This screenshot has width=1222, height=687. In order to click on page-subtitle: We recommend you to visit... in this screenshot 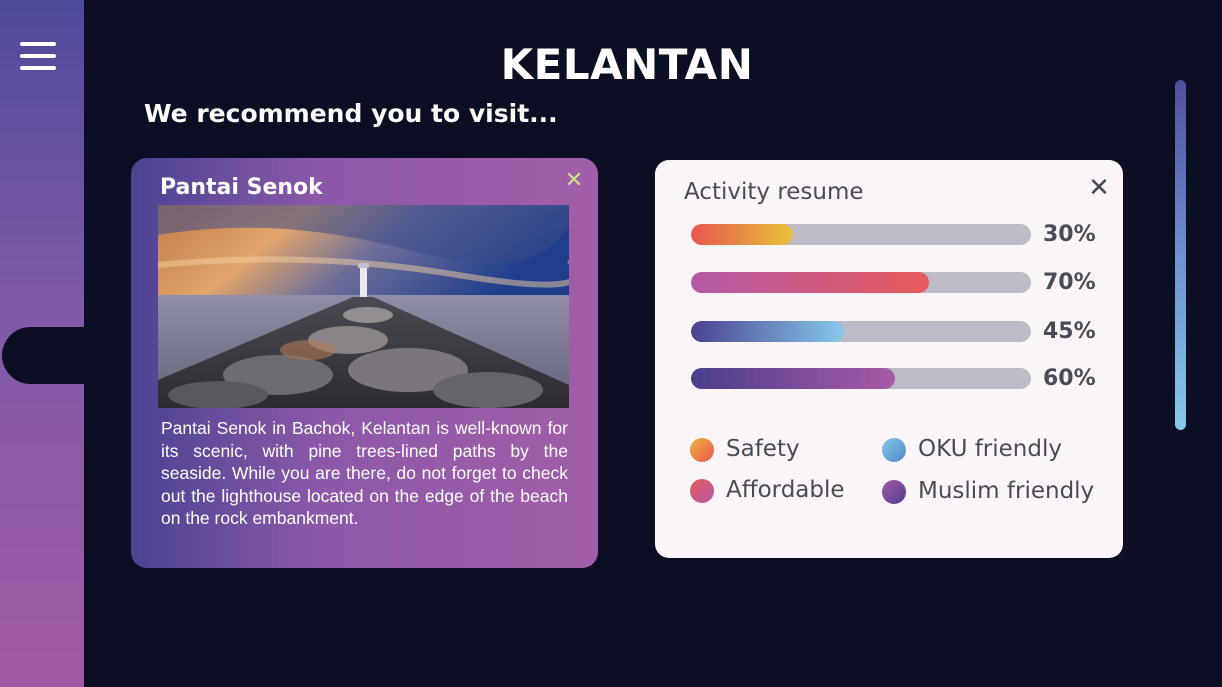, I will do `click(351, 113)`.